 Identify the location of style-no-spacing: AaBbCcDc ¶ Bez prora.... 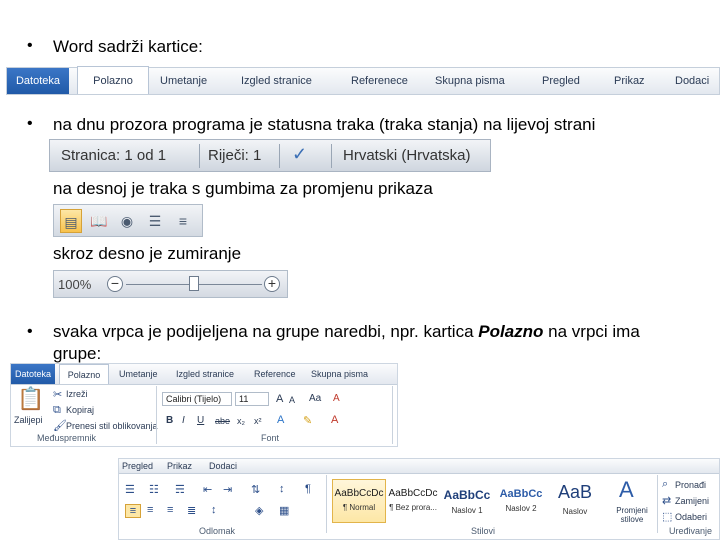
(413, 501).